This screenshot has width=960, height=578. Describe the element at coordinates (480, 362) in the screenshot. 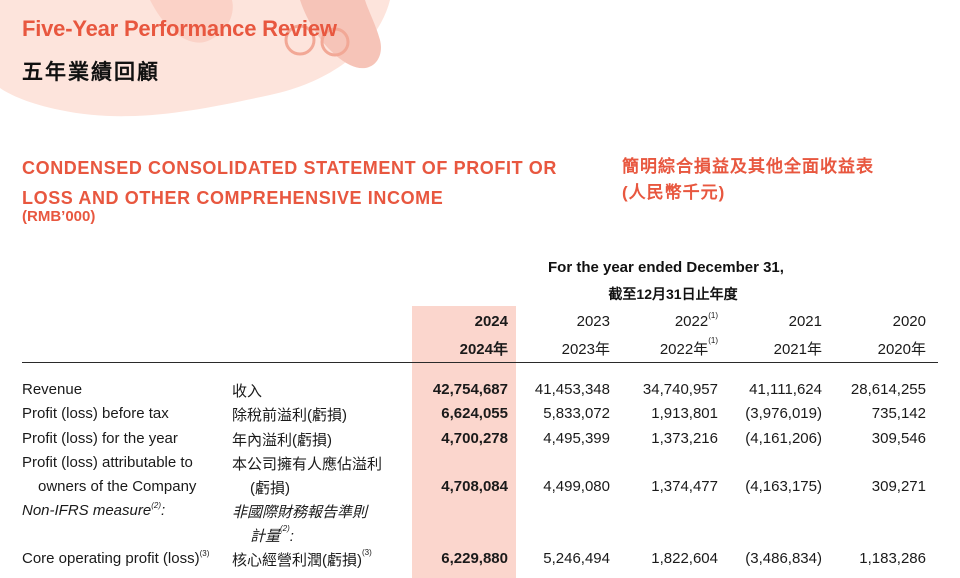

I see `header-rule` at that location.